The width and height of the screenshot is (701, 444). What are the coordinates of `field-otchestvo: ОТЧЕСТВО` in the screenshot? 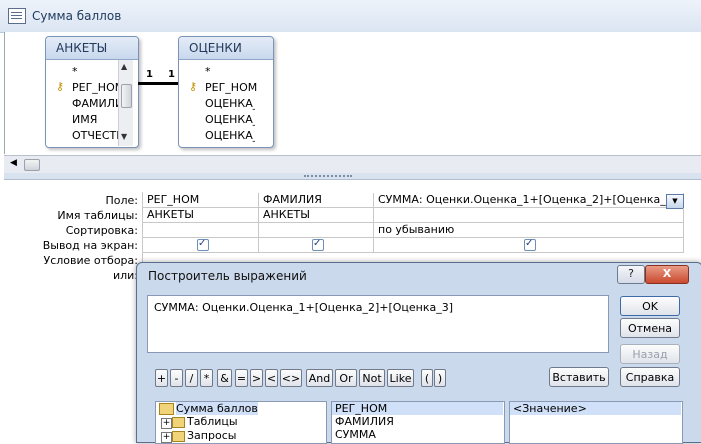 It's located at (97, 135).